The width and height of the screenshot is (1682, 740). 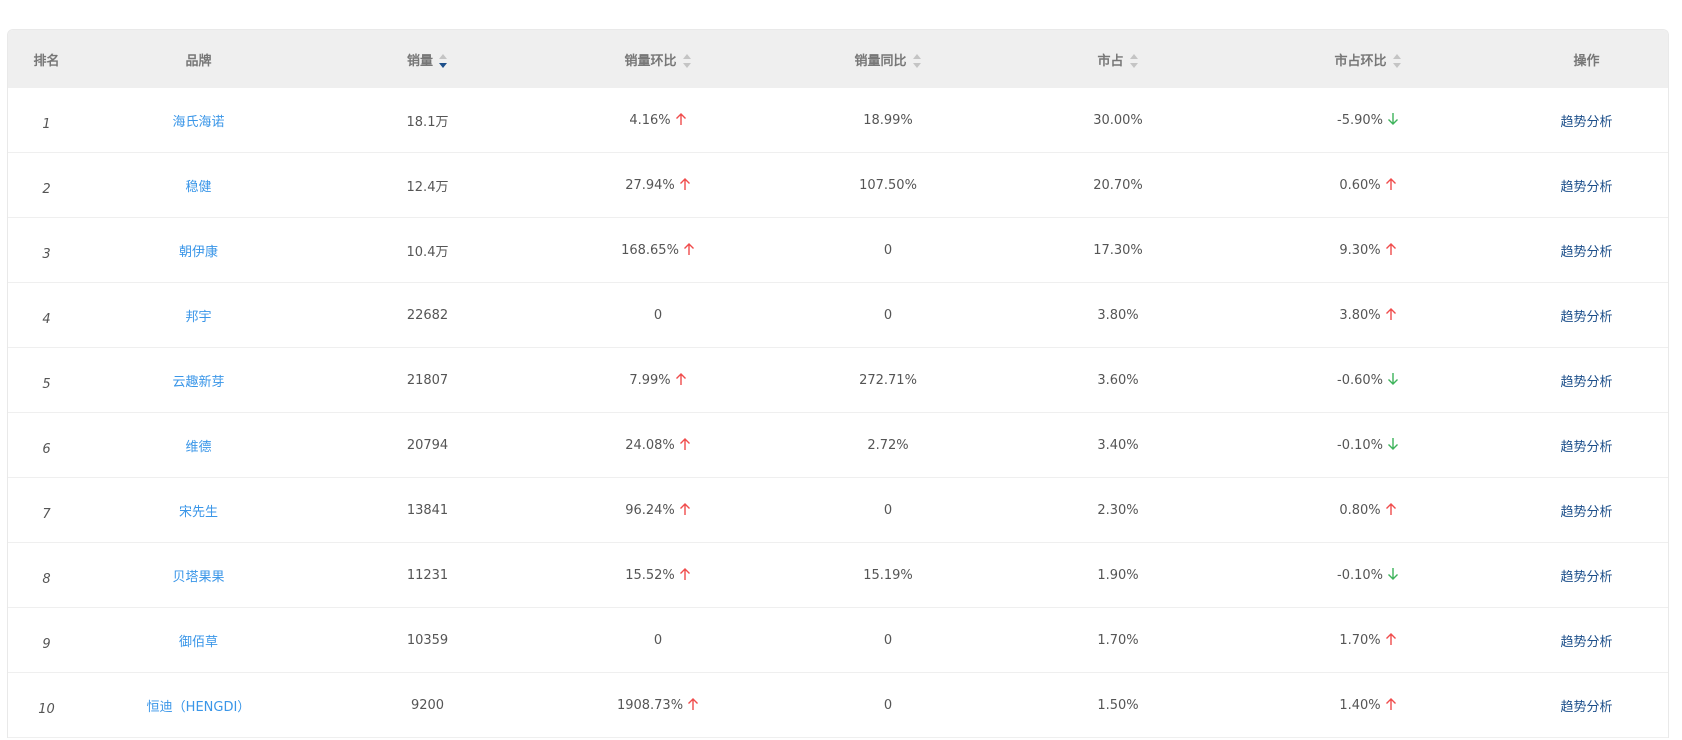 I want to click on share-cell: 30.00%, so click(x=1118, y=120).